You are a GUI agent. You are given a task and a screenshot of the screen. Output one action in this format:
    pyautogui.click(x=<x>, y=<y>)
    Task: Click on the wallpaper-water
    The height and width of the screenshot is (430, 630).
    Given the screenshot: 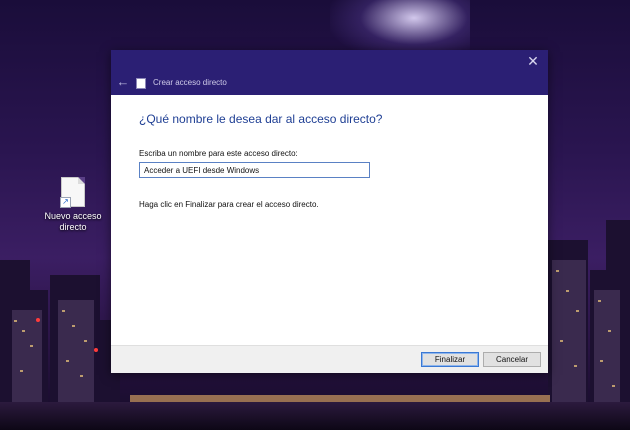 What is the action you would take?
    pyautogui.click(x=315, y=416)
    